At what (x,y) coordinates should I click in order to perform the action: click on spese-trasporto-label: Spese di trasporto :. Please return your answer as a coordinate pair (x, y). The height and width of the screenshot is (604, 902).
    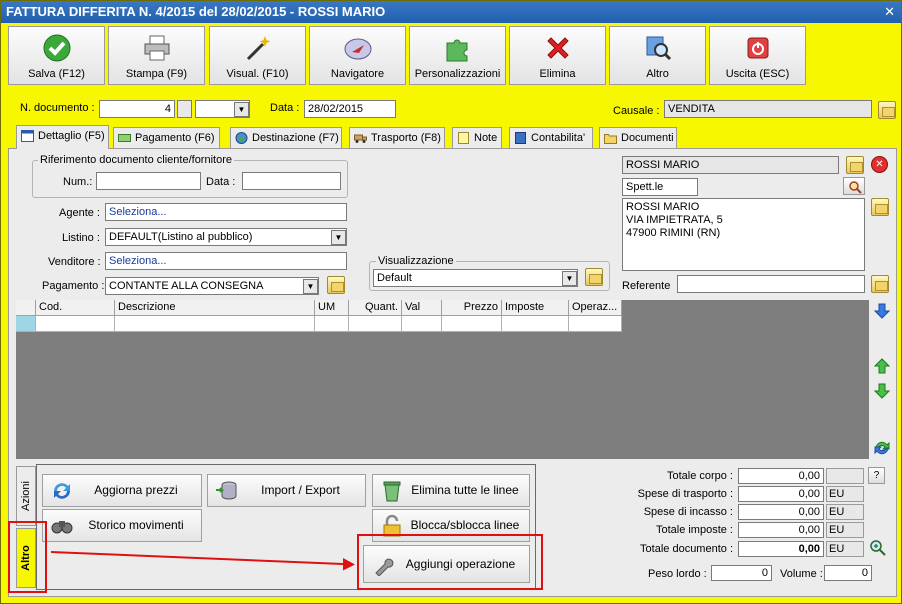
    Looking at the image, I should click on (685, 494).